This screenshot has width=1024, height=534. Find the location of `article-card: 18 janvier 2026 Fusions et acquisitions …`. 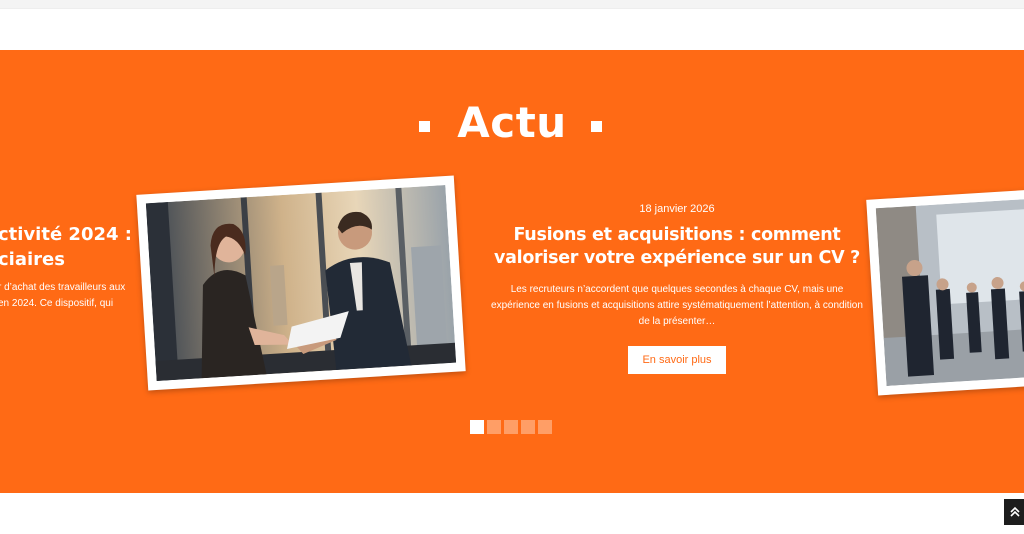

article-card: 18 janvier 2026 Fusions et acquisitions … is located at coordinates (677, 287).